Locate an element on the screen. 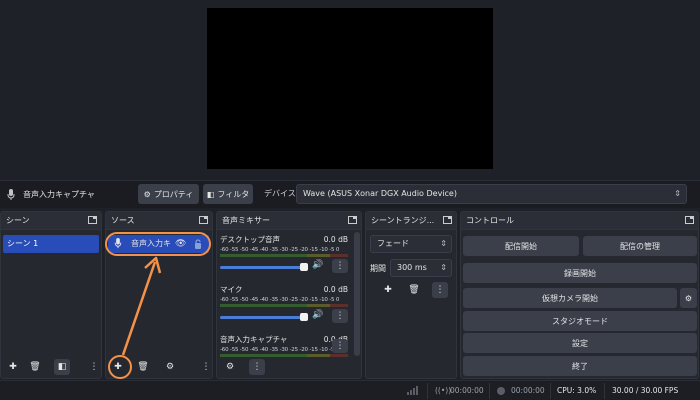 This screenshot has width=700, height=400. transitions-dock: シーントランジ... フェード ⇕ 期間 300 ms ⇕ ✚ 🗑 ⋮ is located at coordinates (411, 295).